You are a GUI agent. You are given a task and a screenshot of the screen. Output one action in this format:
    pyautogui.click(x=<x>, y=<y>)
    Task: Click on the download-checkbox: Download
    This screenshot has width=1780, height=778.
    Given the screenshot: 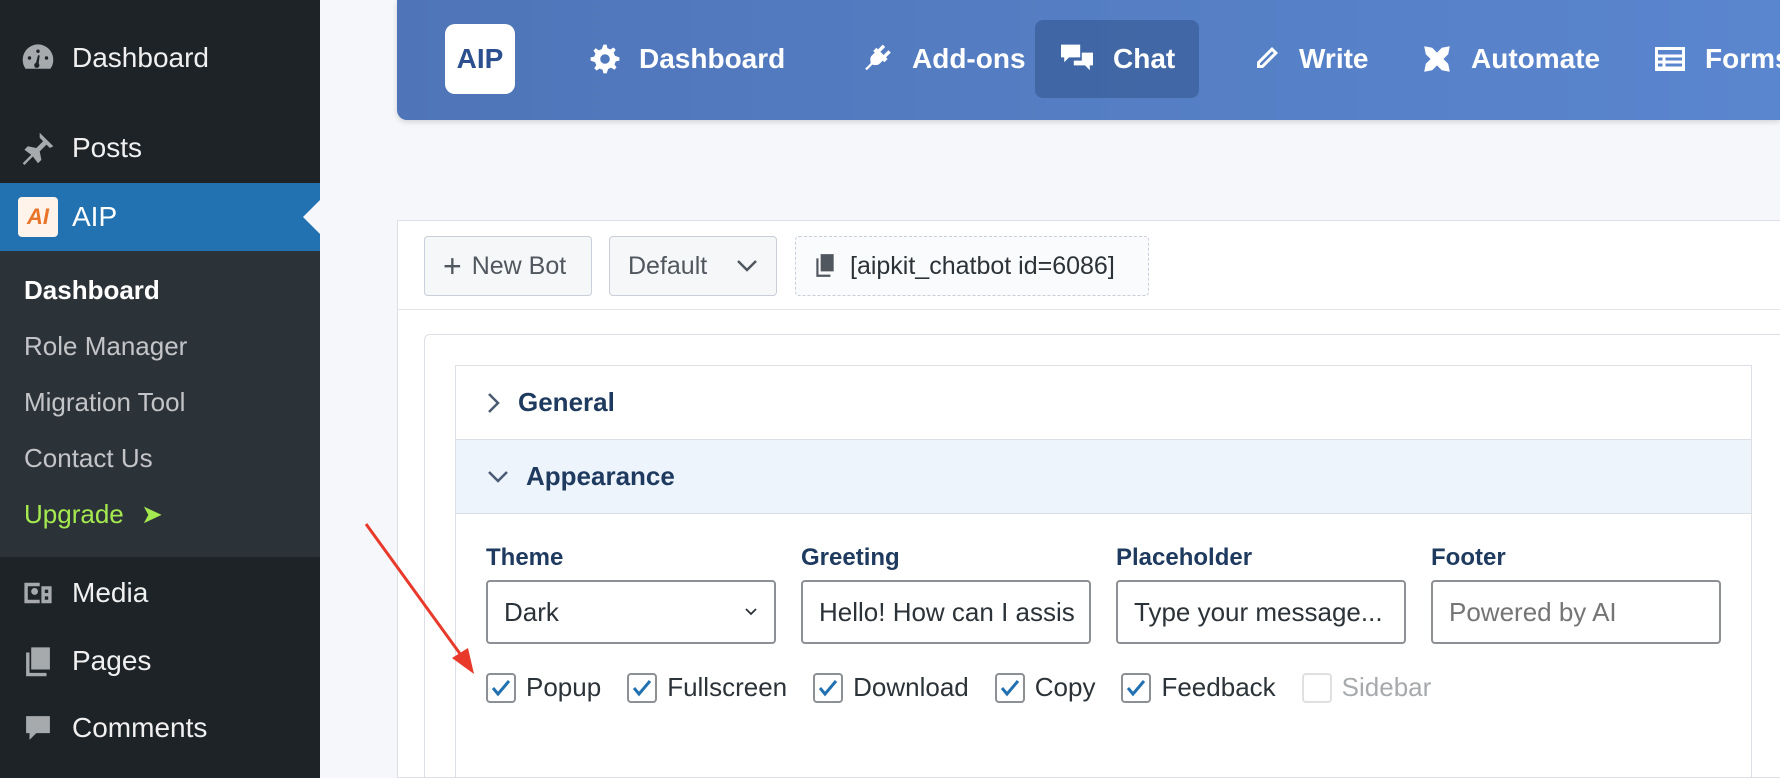 What is the action you would take?
    pyautogui.click(x=891, y=687)
    